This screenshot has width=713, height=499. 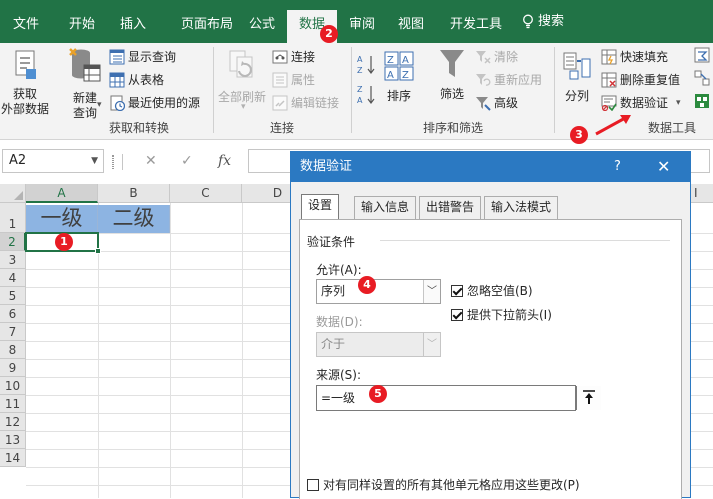 What do you see at coordinates (206, 193) in the screenshot?
I see `column-header-c: C` at bounding box center [206, 193].